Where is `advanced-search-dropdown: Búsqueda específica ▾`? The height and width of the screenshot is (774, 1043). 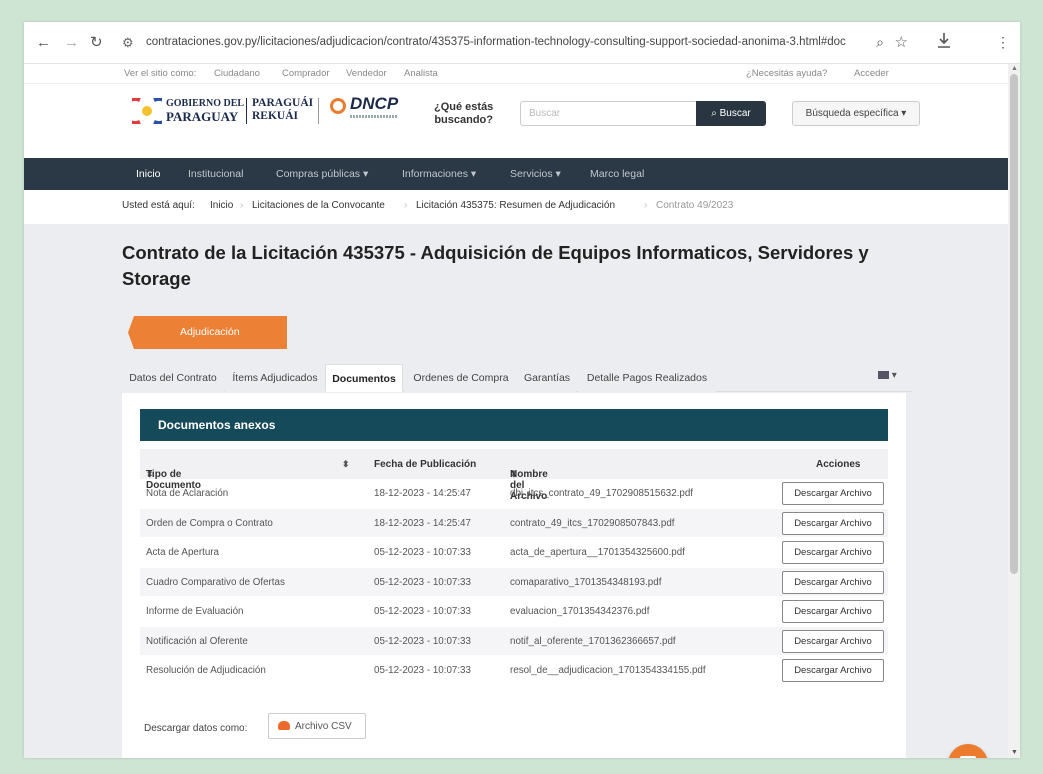
advanced-search-dropdown: Búsqueda específica ▾ is located at coordinates (856, 113).